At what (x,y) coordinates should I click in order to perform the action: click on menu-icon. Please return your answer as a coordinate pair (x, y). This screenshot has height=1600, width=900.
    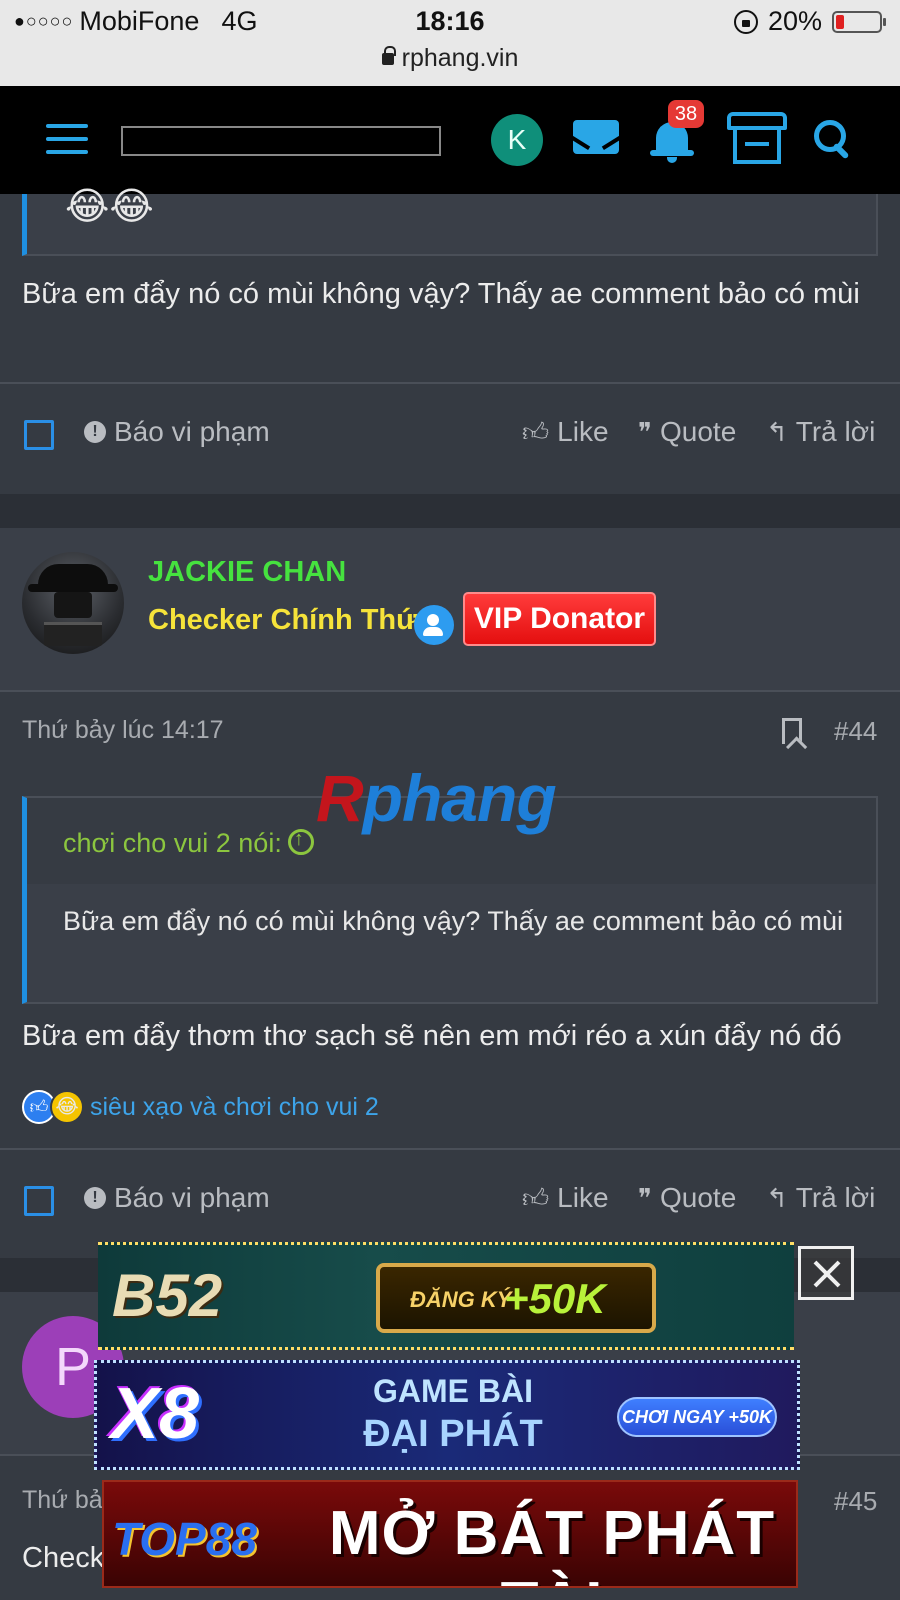
    Looking at the image, I should click on (67, 139).